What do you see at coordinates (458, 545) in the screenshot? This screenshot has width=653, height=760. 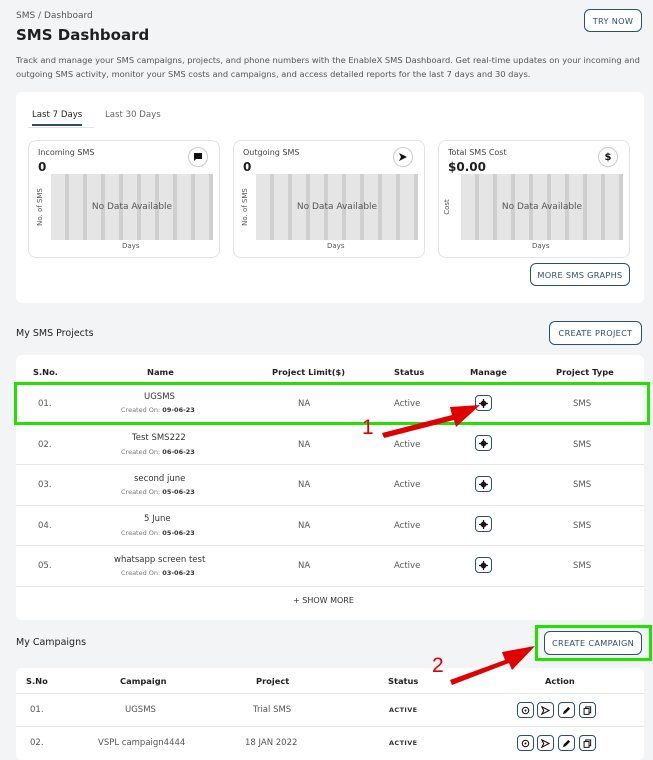 I see `annotation-arrows` at bounding box center [458, 545].